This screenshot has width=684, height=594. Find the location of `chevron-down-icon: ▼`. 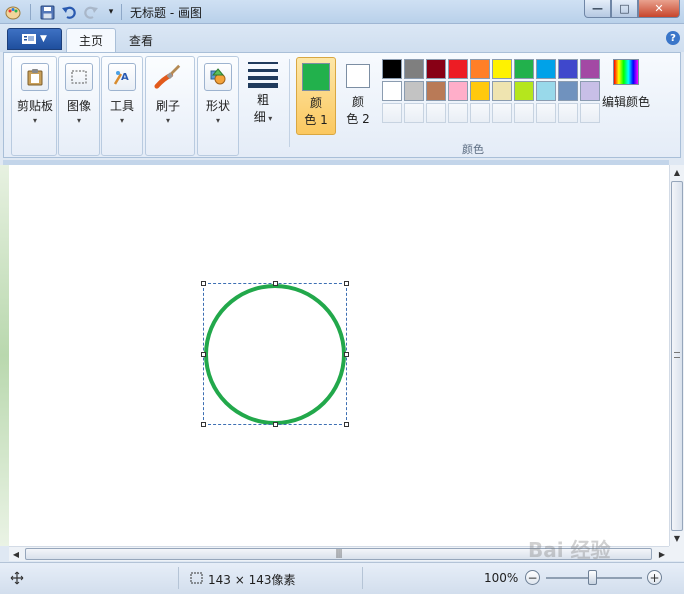

chevron-down-icon: ▼ is located at coordinates (43, 39).